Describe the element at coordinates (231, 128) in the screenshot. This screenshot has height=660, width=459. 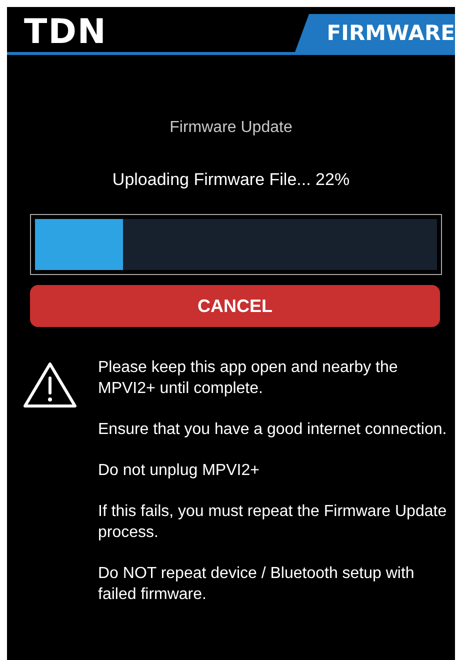
I see `screen-title: Firmware Update` at that location.